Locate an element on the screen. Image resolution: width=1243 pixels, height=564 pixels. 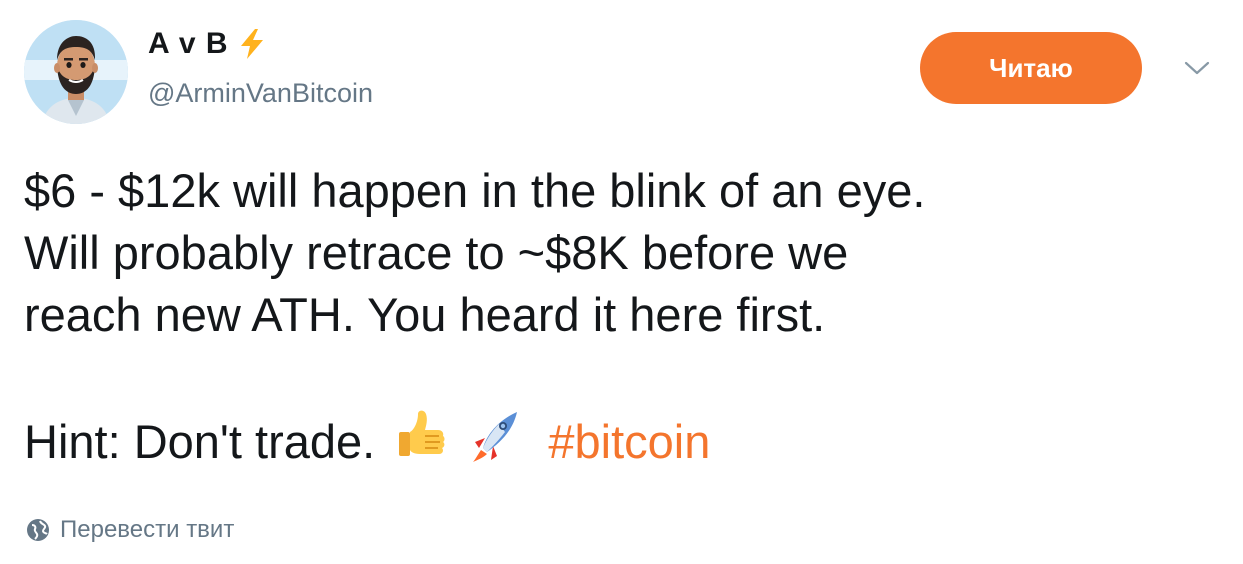
translate-tweet-link: Перевести твит is located at coordinates (130, 530).